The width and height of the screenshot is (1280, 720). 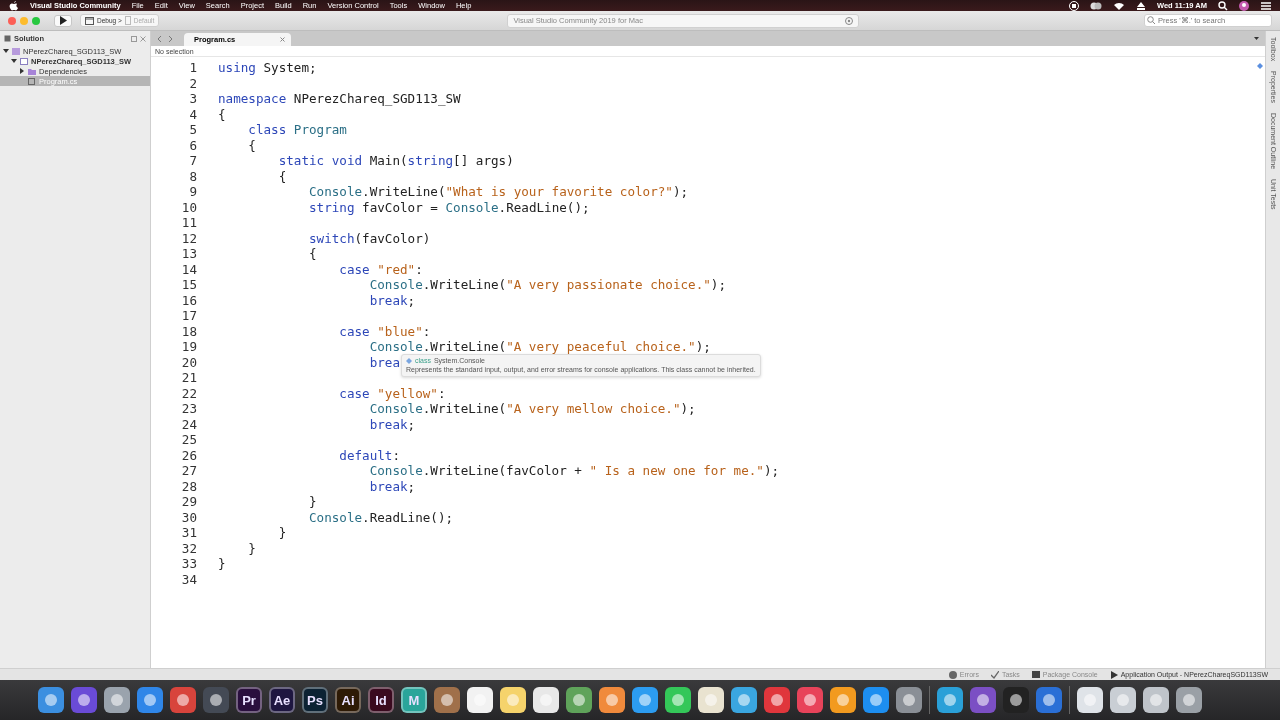 I want to click on window-icon, so click(x=89, y=20).